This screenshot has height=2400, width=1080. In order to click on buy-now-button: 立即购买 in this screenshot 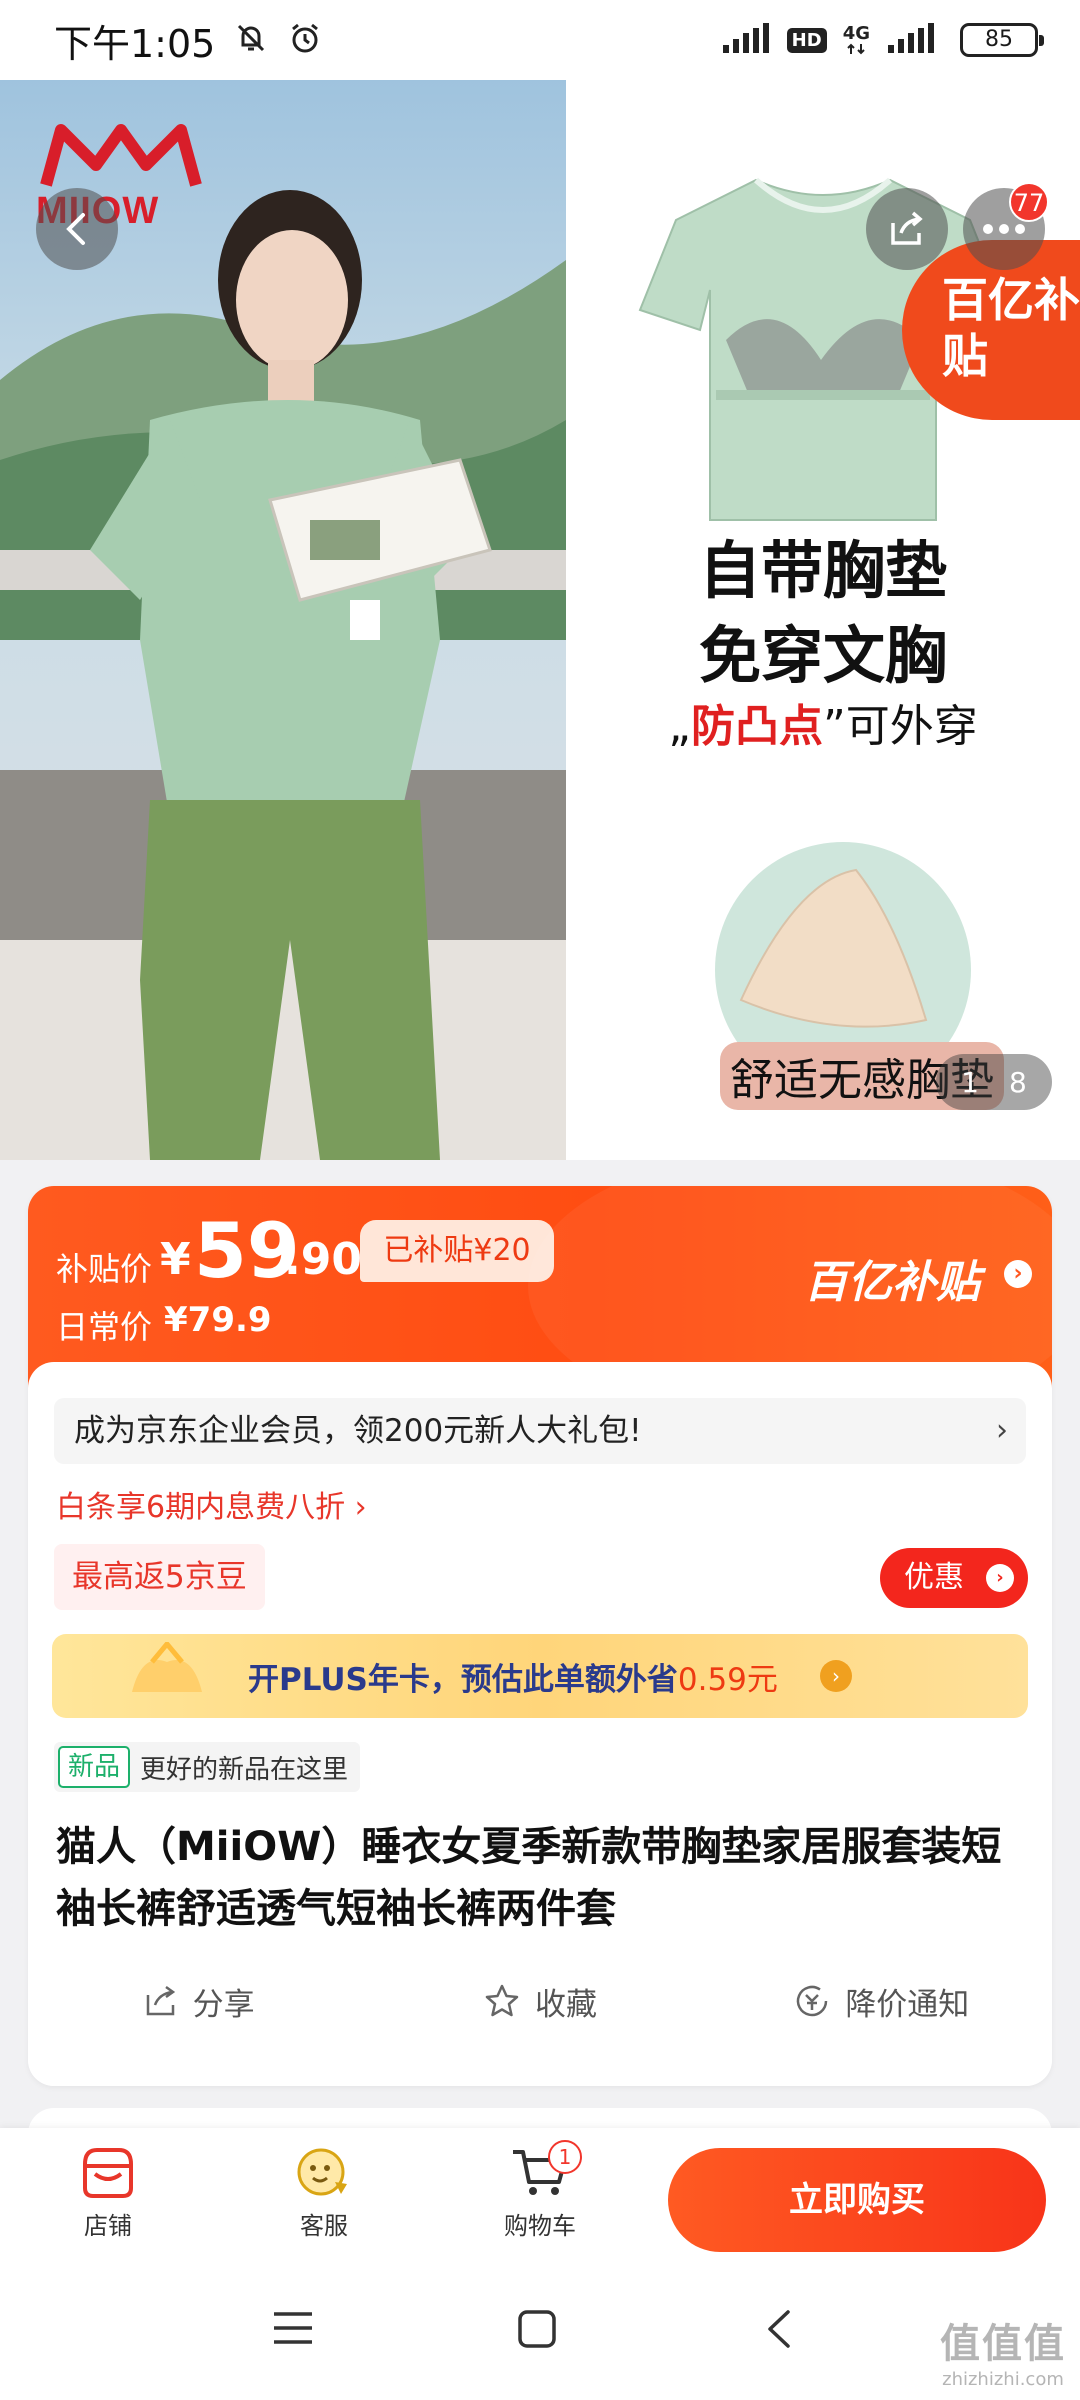, I will do `click(857, 2200)`.